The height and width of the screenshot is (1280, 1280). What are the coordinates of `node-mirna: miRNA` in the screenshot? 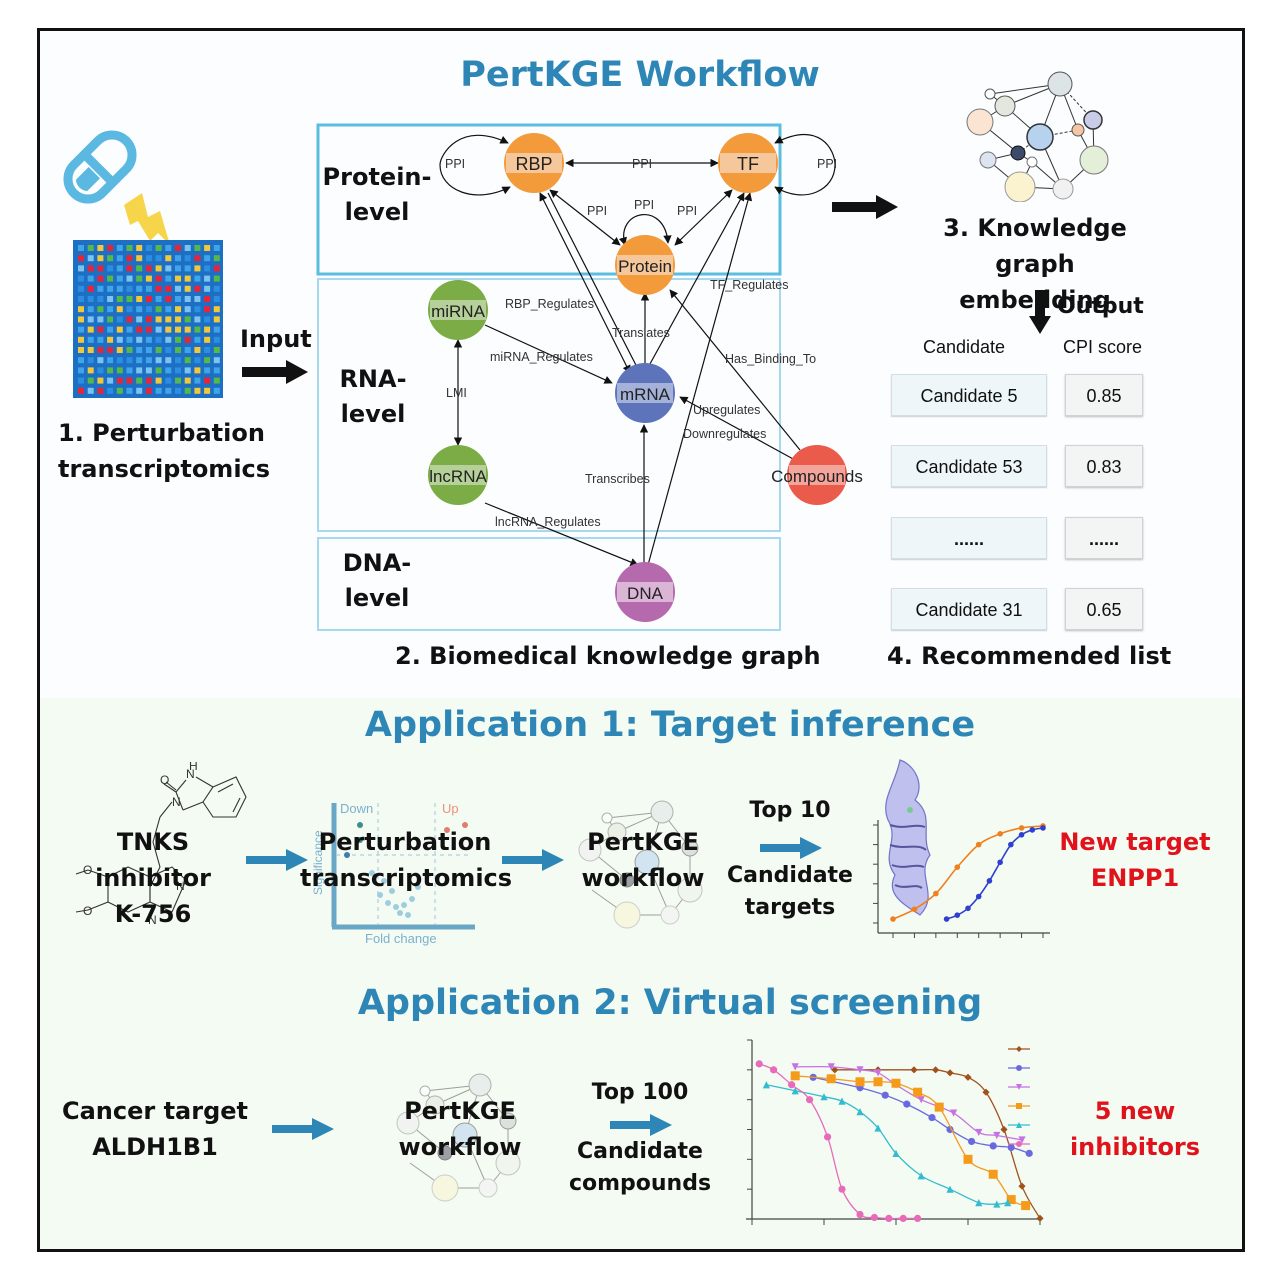 It's located at (458, 310).